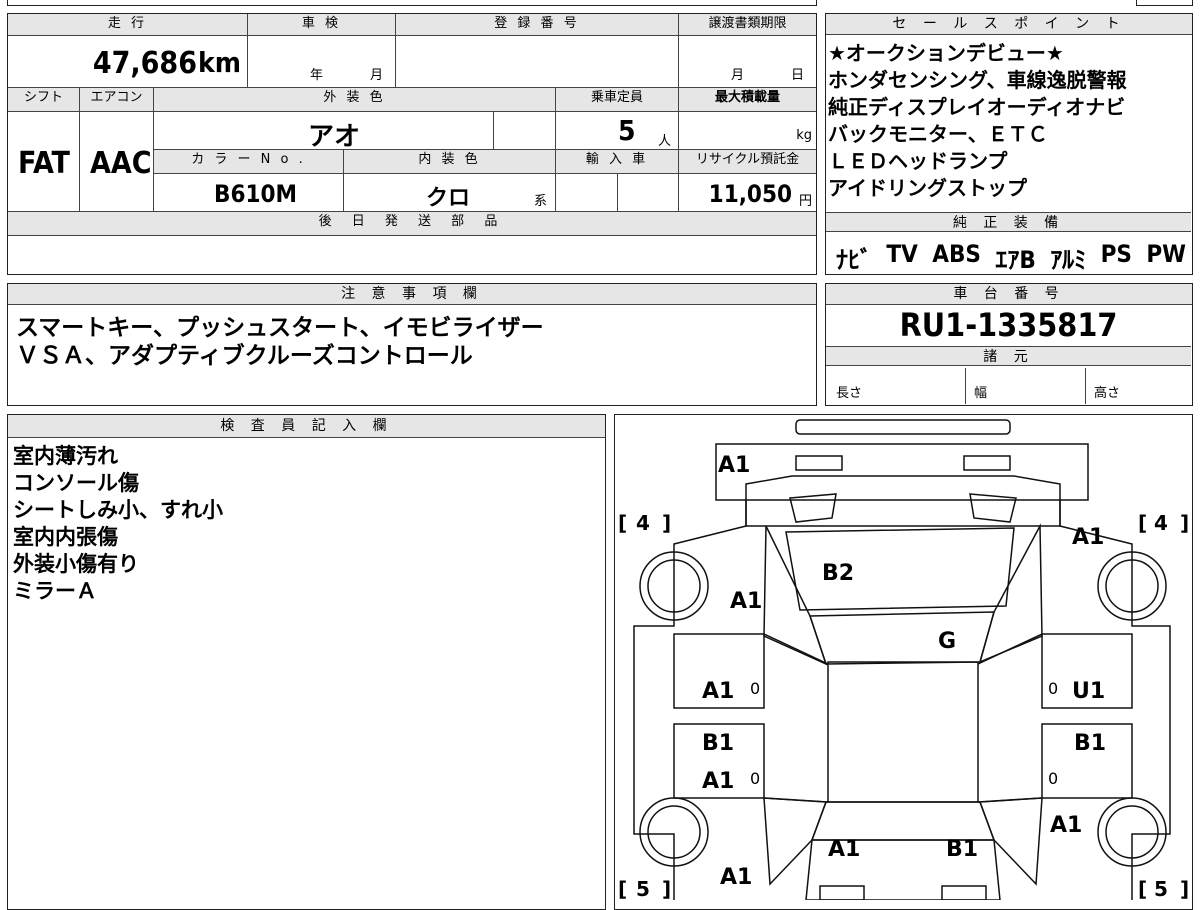 The height and width of the screenshot is (910, 1200). I want to click on ext-color-cell: アオ, so click(324, 132).